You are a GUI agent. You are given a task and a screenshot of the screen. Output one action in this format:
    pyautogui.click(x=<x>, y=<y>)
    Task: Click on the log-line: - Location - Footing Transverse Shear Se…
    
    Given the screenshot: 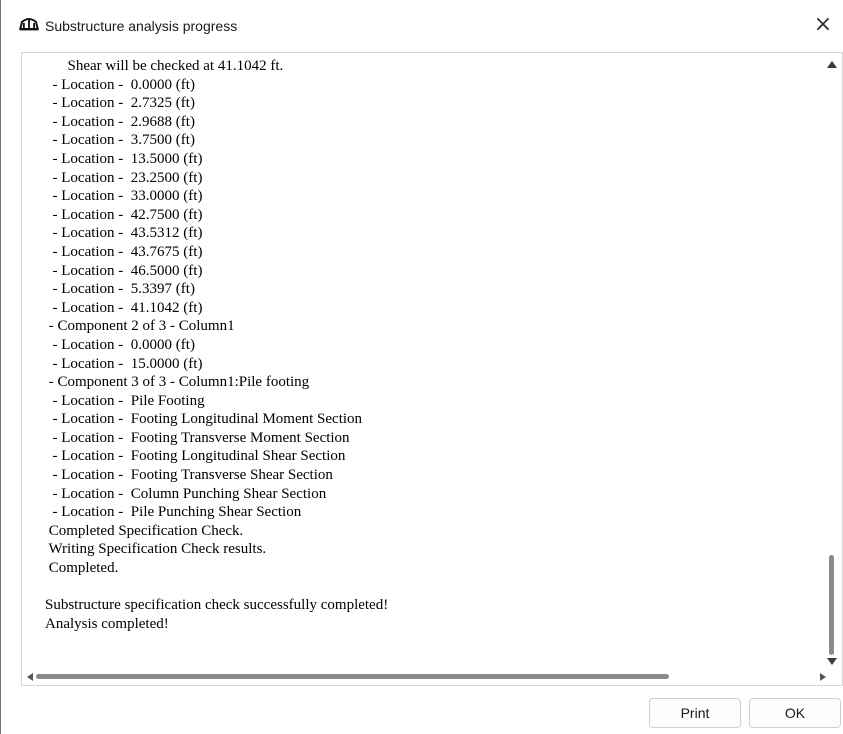 What is the action you would take?
    pyautogui.click(x=189, y=475)
    